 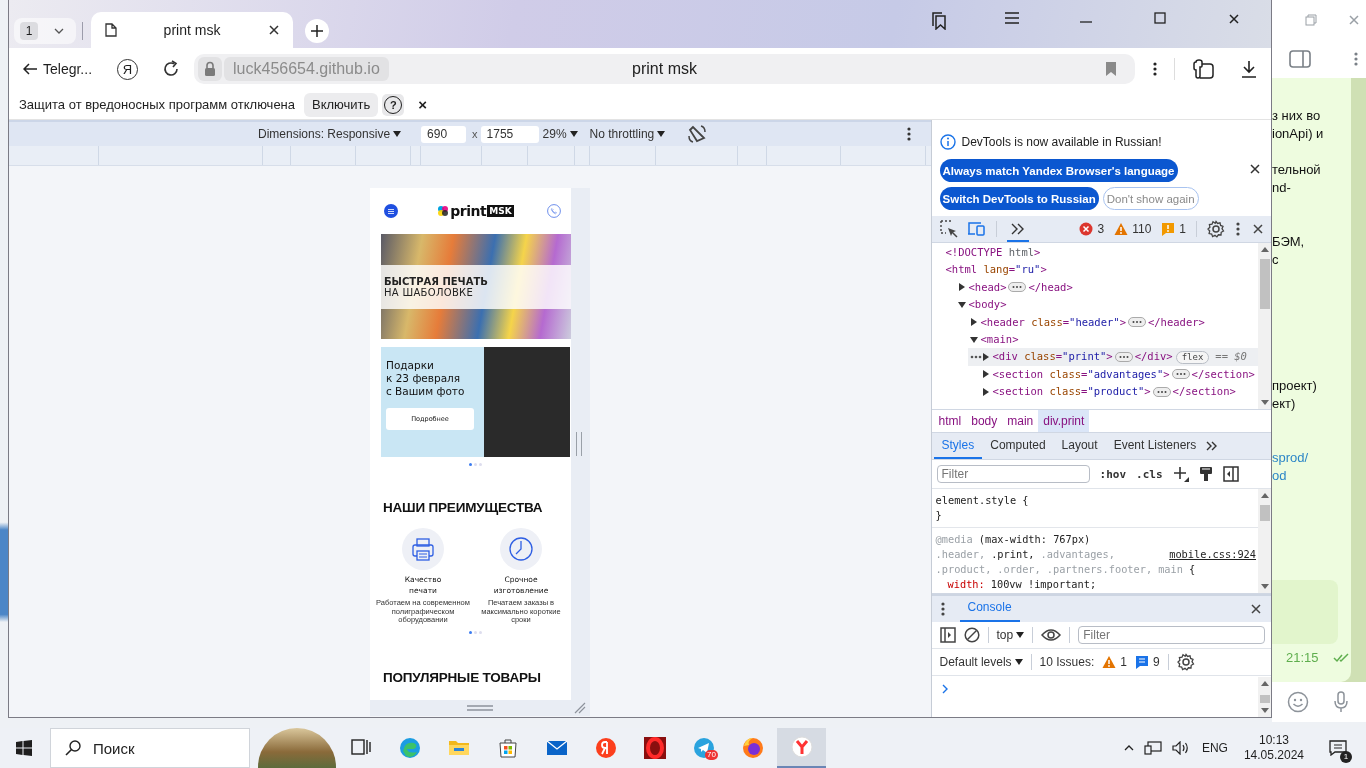 What do you see at coordinates (210, 69) in the screenshot?
I see `lock-icon` at bounding box center [210, 69].